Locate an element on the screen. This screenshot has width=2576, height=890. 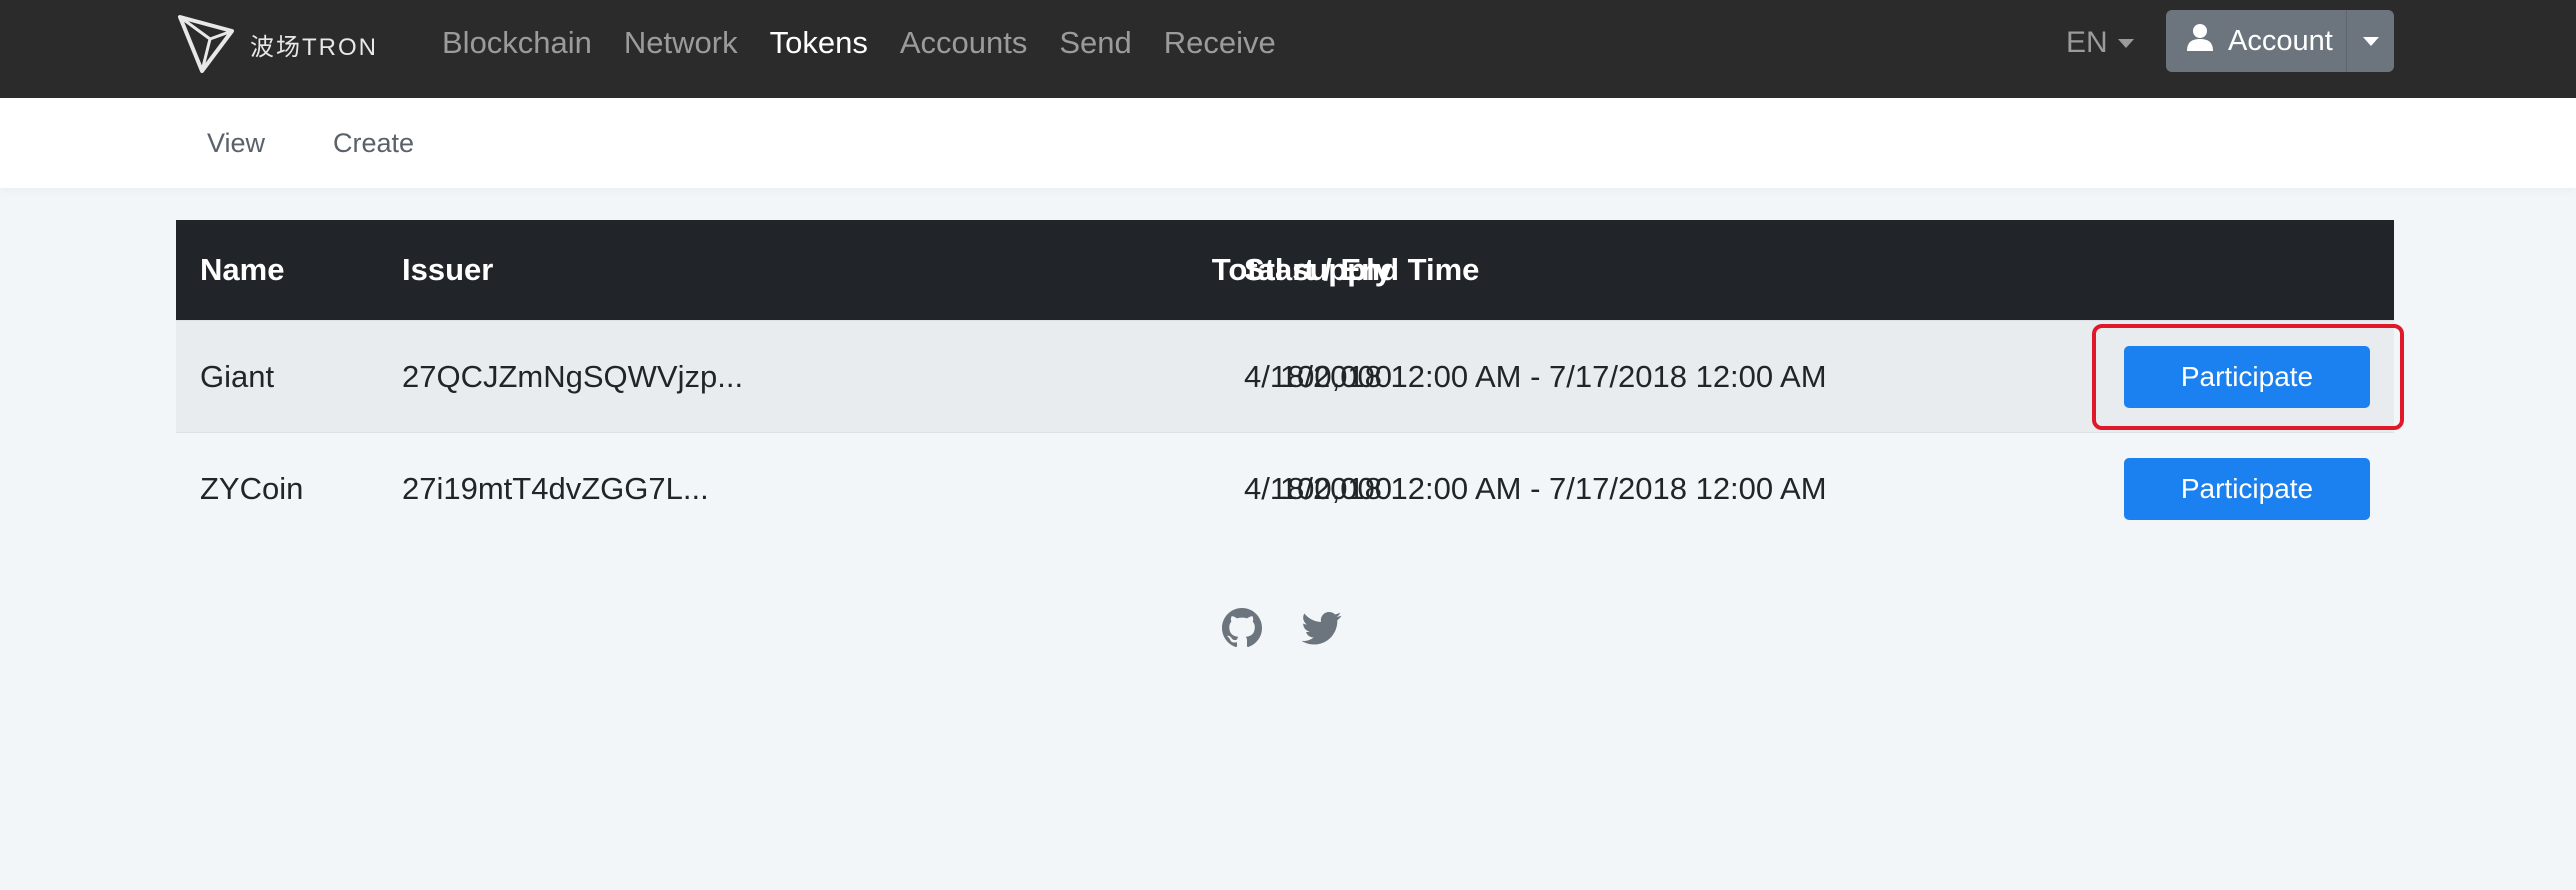
header-issuer: Issuer is located at coordinates (448, 269).